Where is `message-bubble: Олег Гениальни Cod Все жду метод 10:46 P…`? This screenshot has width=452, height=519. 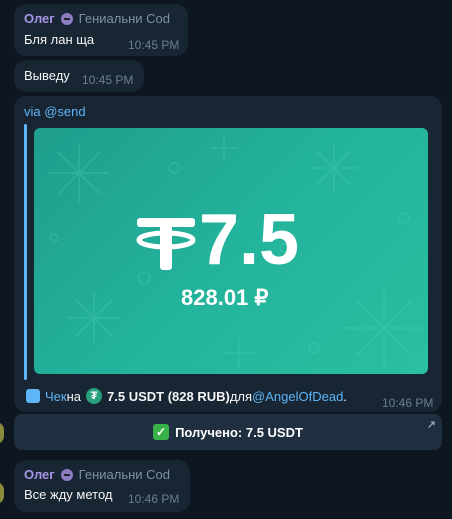
message-bubble: Олег Гениальни Cod Все жду метод 10:46 P… is located at coordinates (102, 486).